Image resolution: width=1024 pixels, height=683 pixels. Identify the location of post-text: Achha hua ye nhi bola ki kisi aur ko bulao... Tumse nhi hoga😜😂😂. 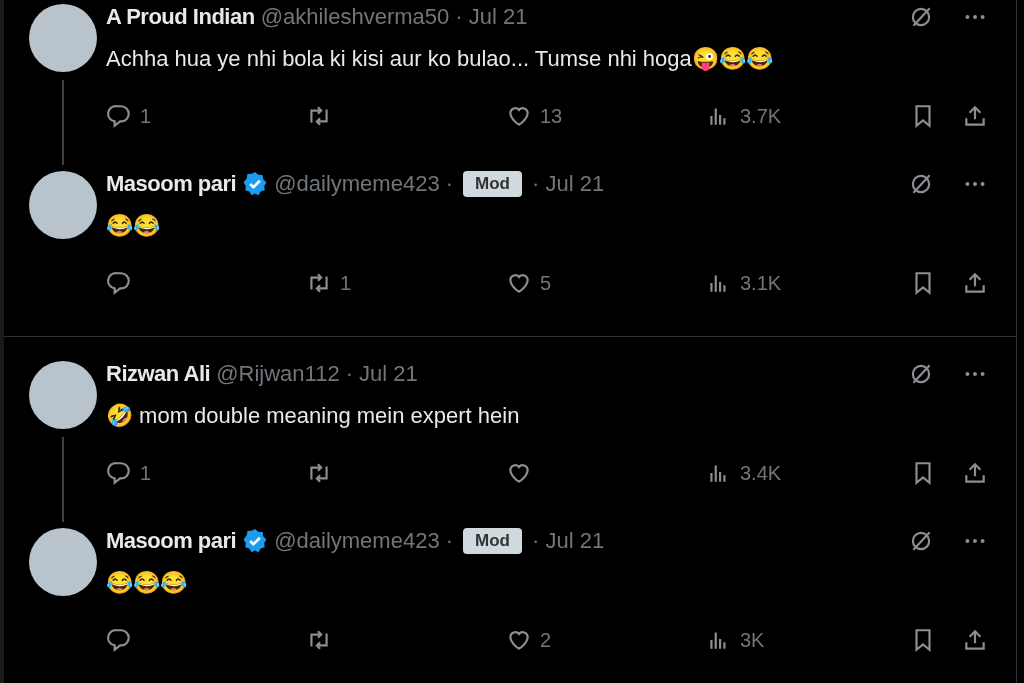
(440, 59).